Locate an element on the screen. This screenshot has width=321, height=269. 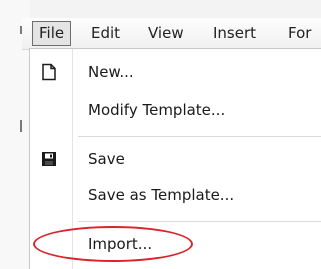
menu-view: View is located at coordinates (166, 33).